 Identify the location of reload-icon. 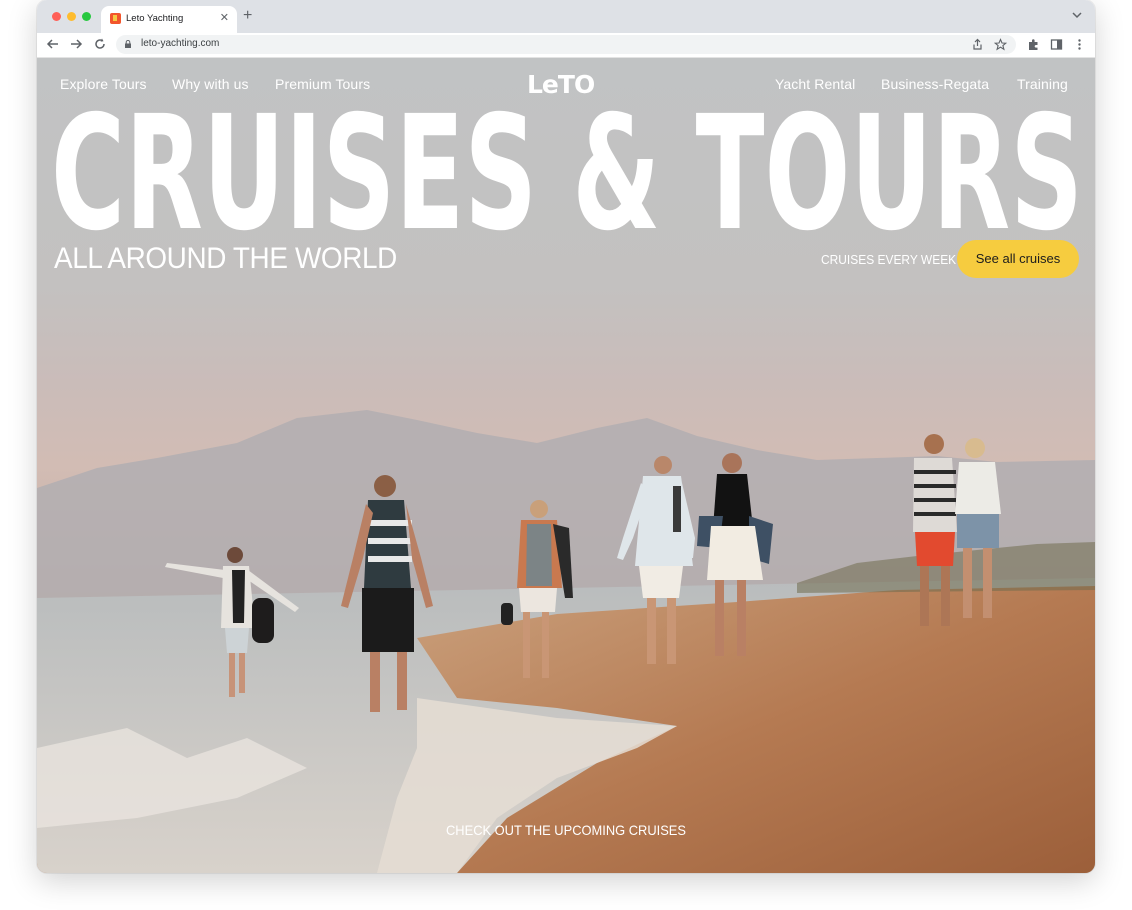
(100, 44).